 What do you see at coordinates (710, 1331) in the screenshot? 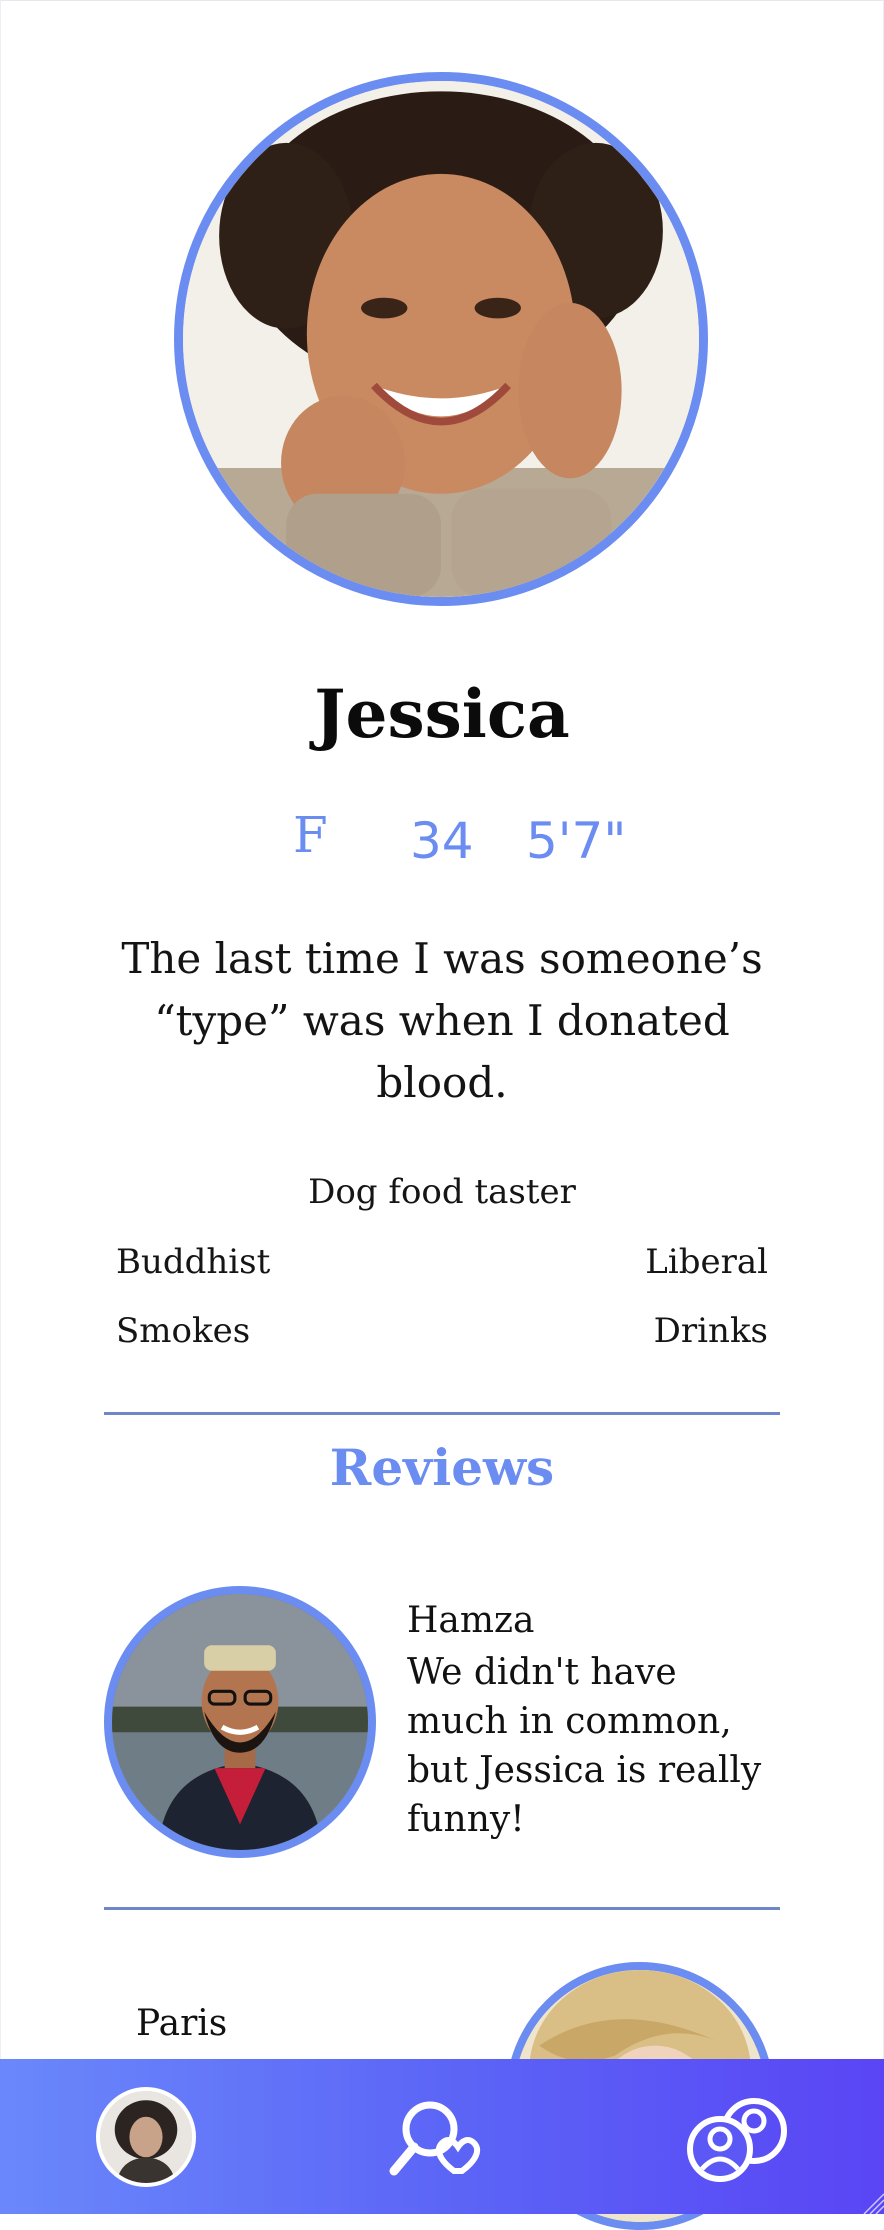
I see `drinking: Drinks` at bounding box center [710, 1331].